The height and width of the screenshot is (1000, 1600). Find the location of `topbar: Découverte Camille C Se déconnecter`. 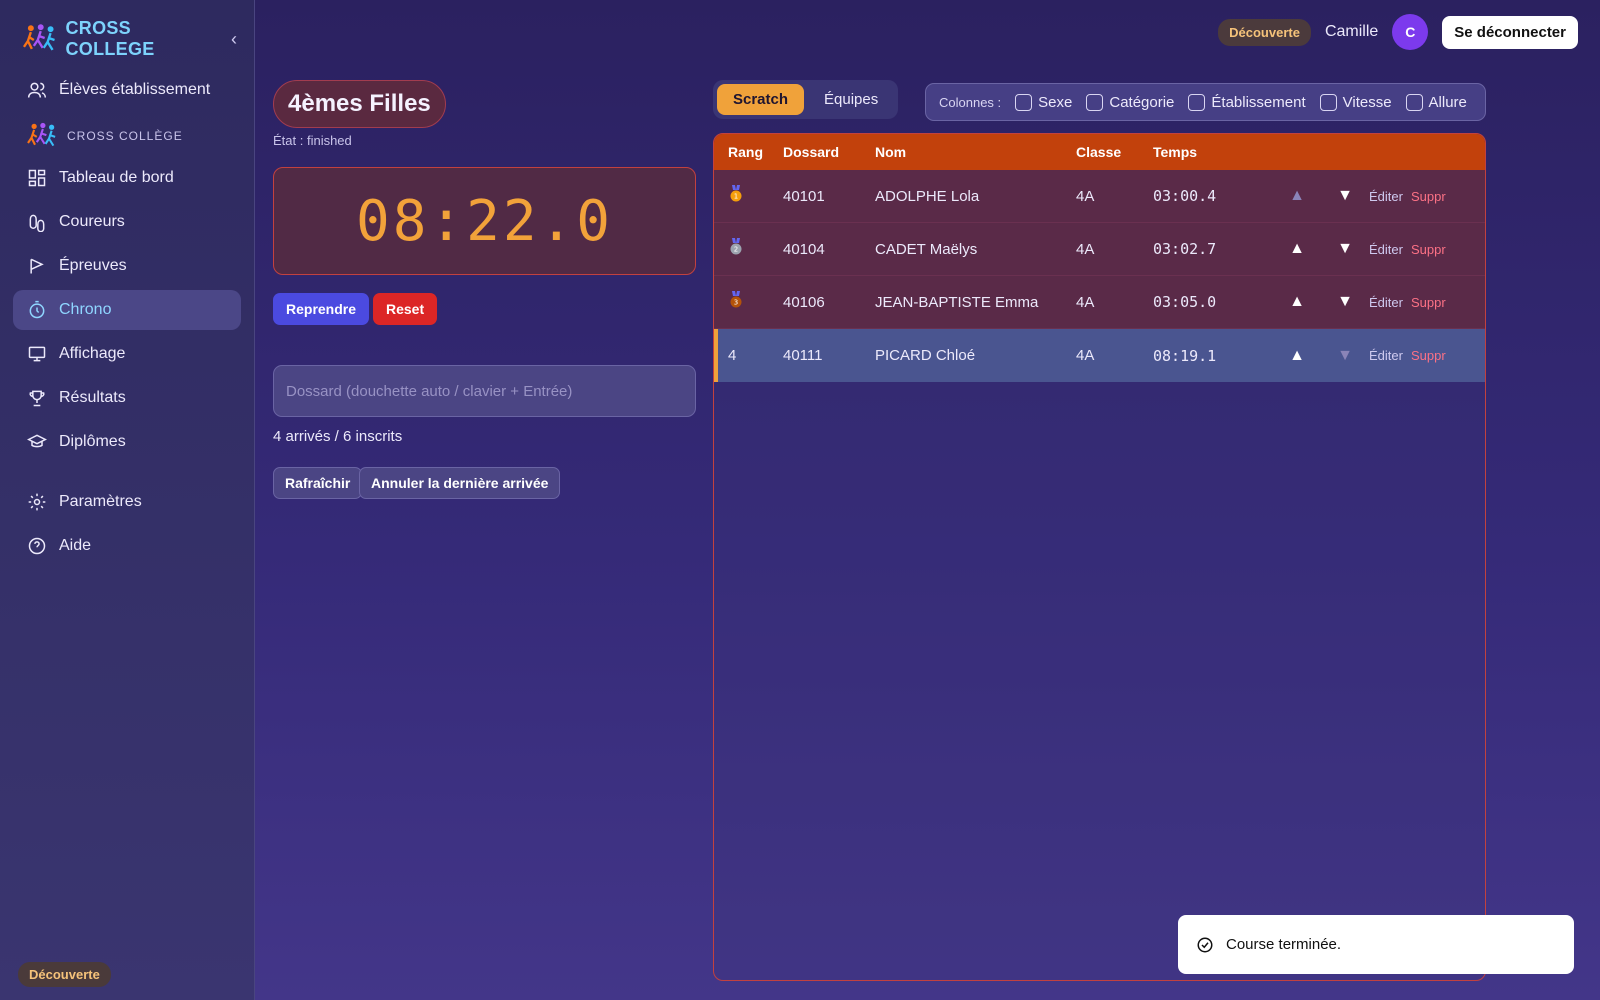

topbar: Découverte Camille C Se déconnecter is located at coordinates (1398, 32).